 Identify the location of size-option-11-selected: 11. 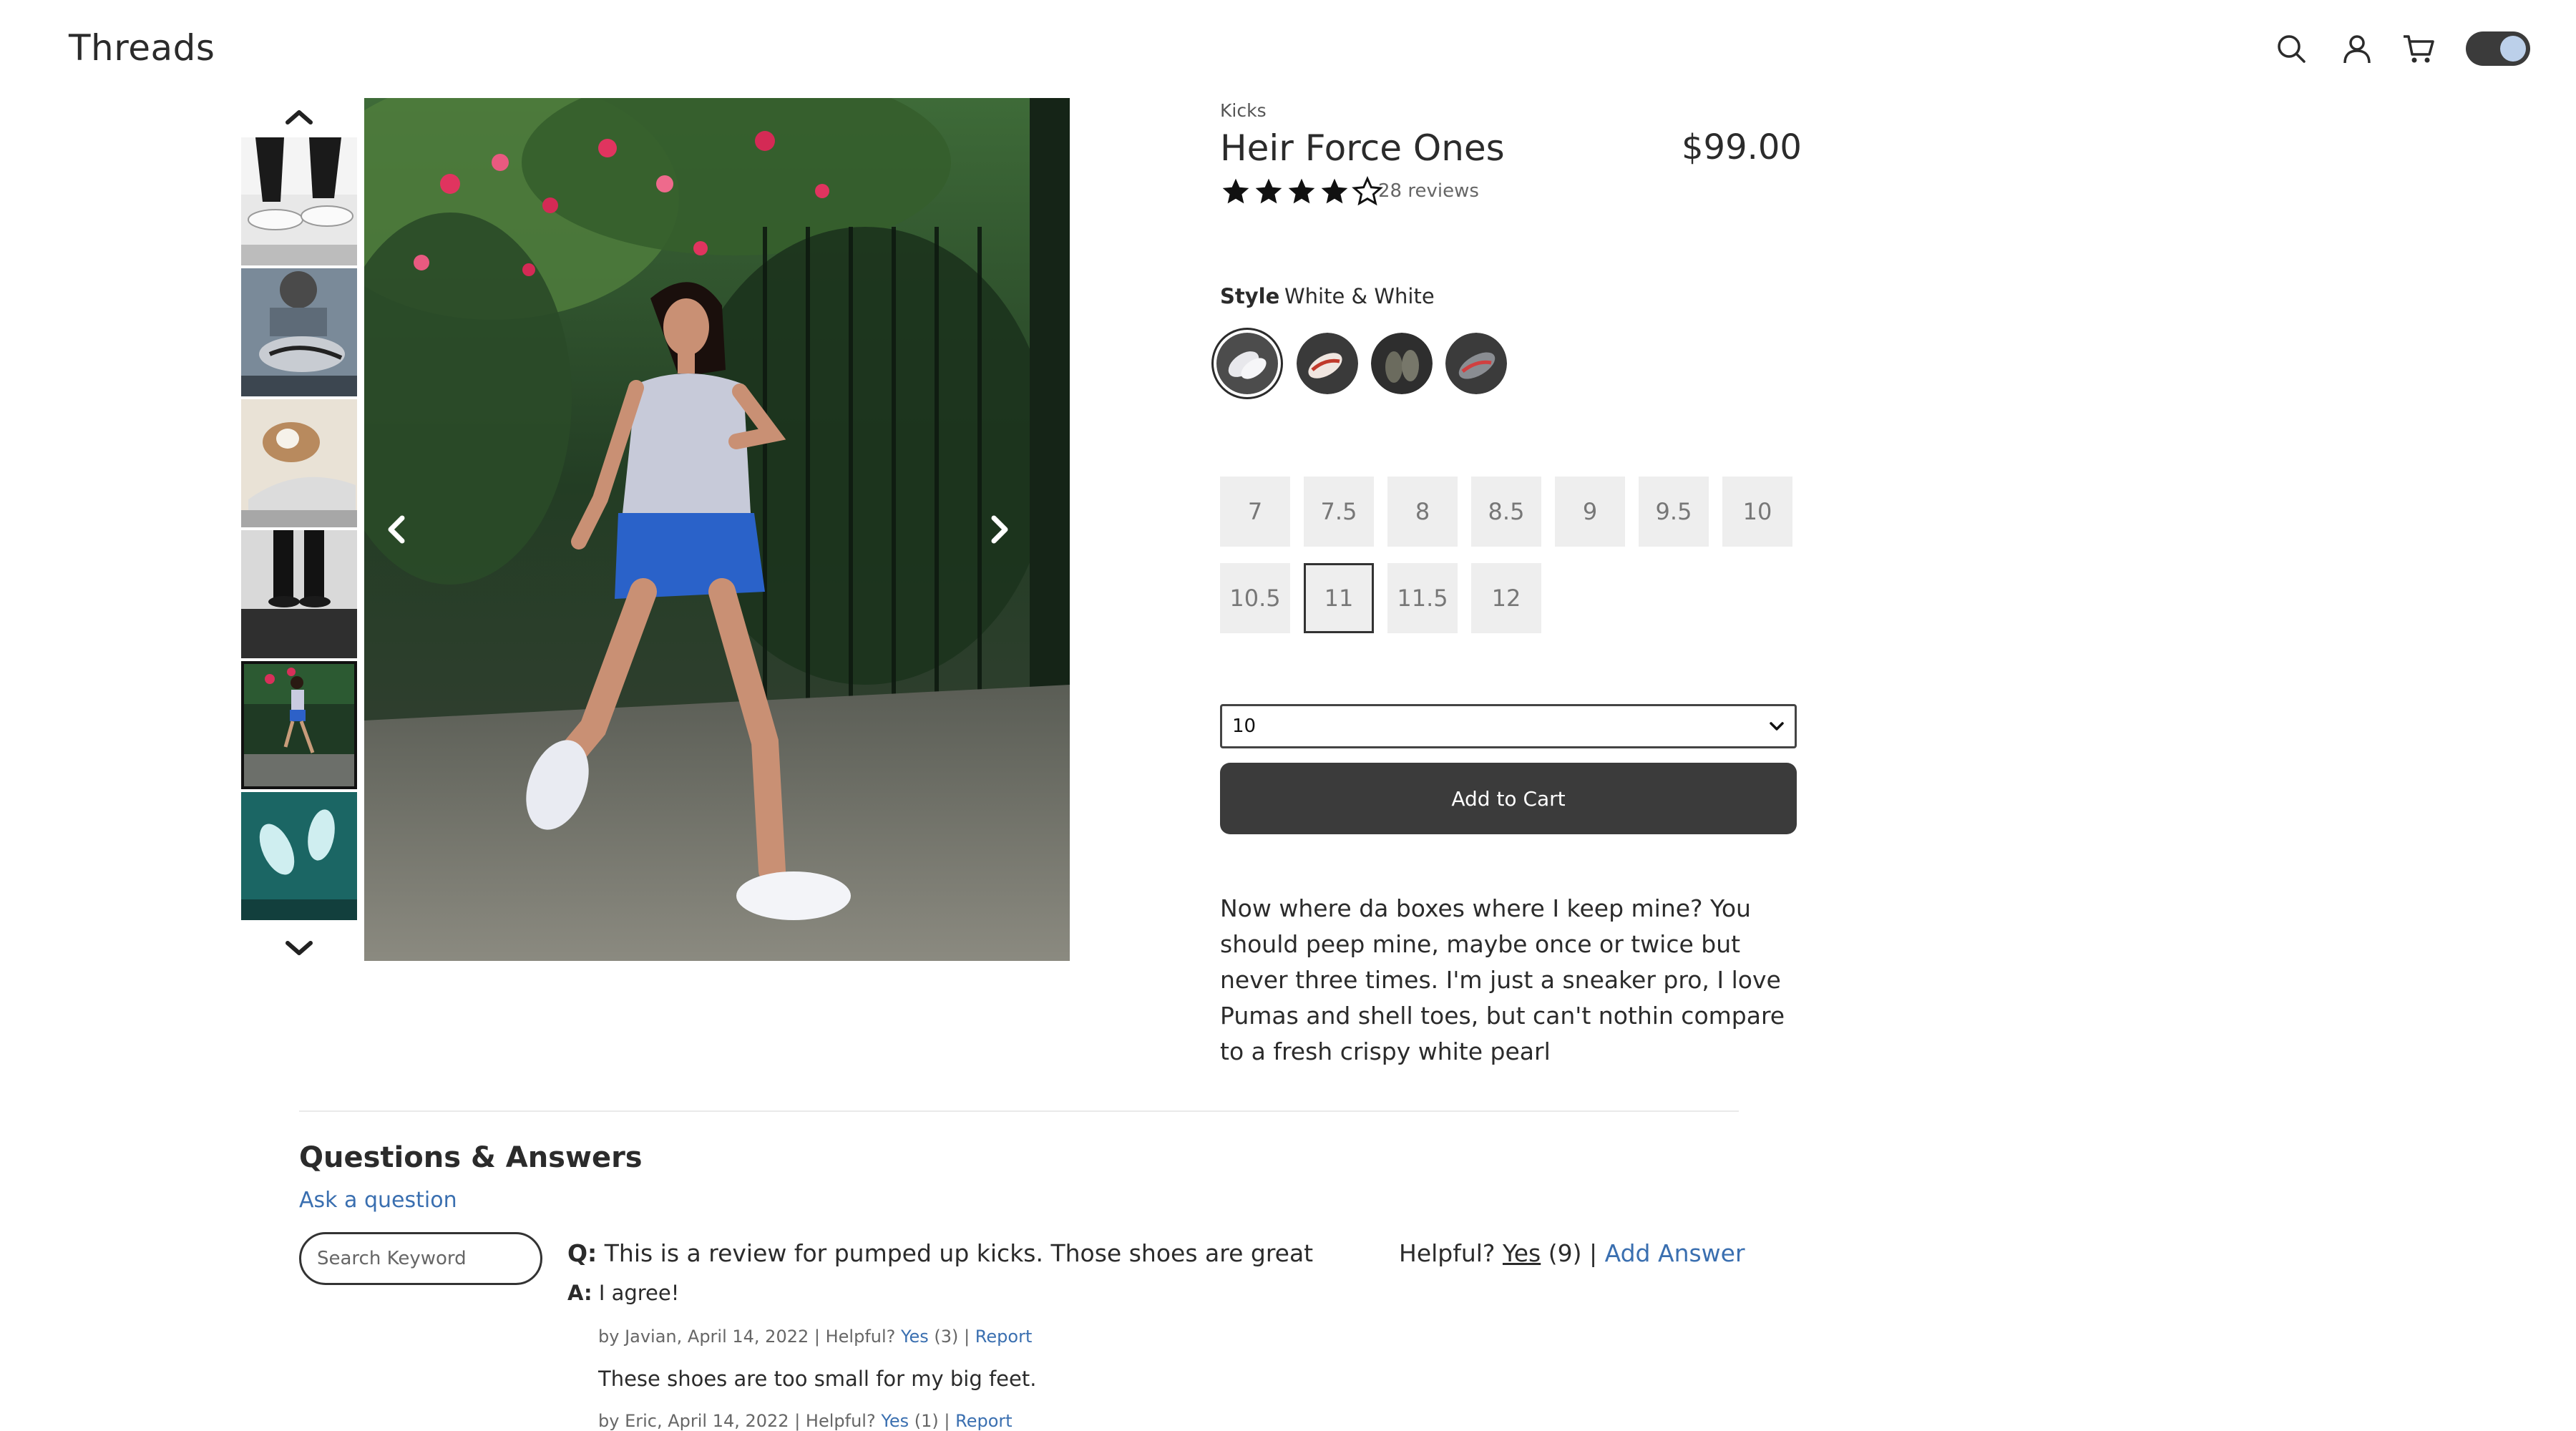
(1339, 598).